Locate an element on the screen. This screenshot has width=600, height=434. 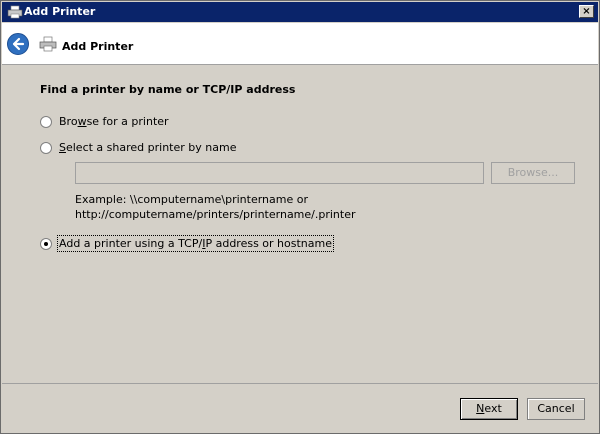
radio-tcpip-address is located at coordinates (46, 244).